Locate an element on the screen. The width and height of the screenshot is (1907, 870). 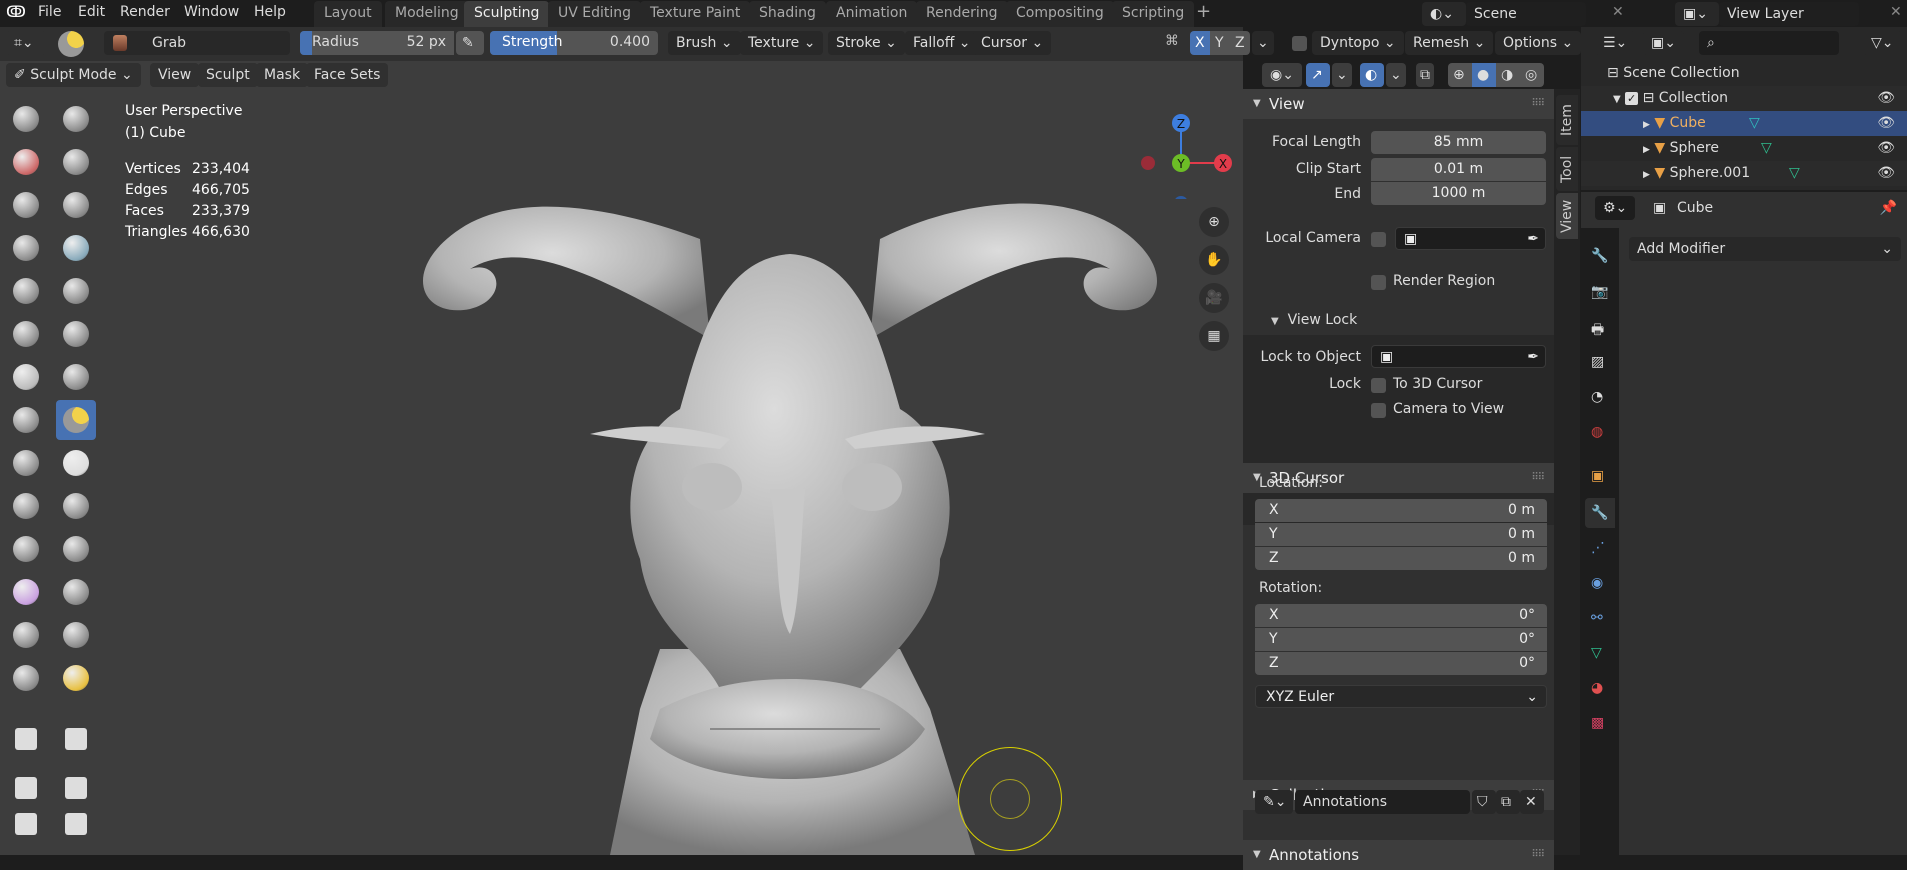
view-panel-header: ▼ View ⠿⠿ is located at coordinates (1398, 104).